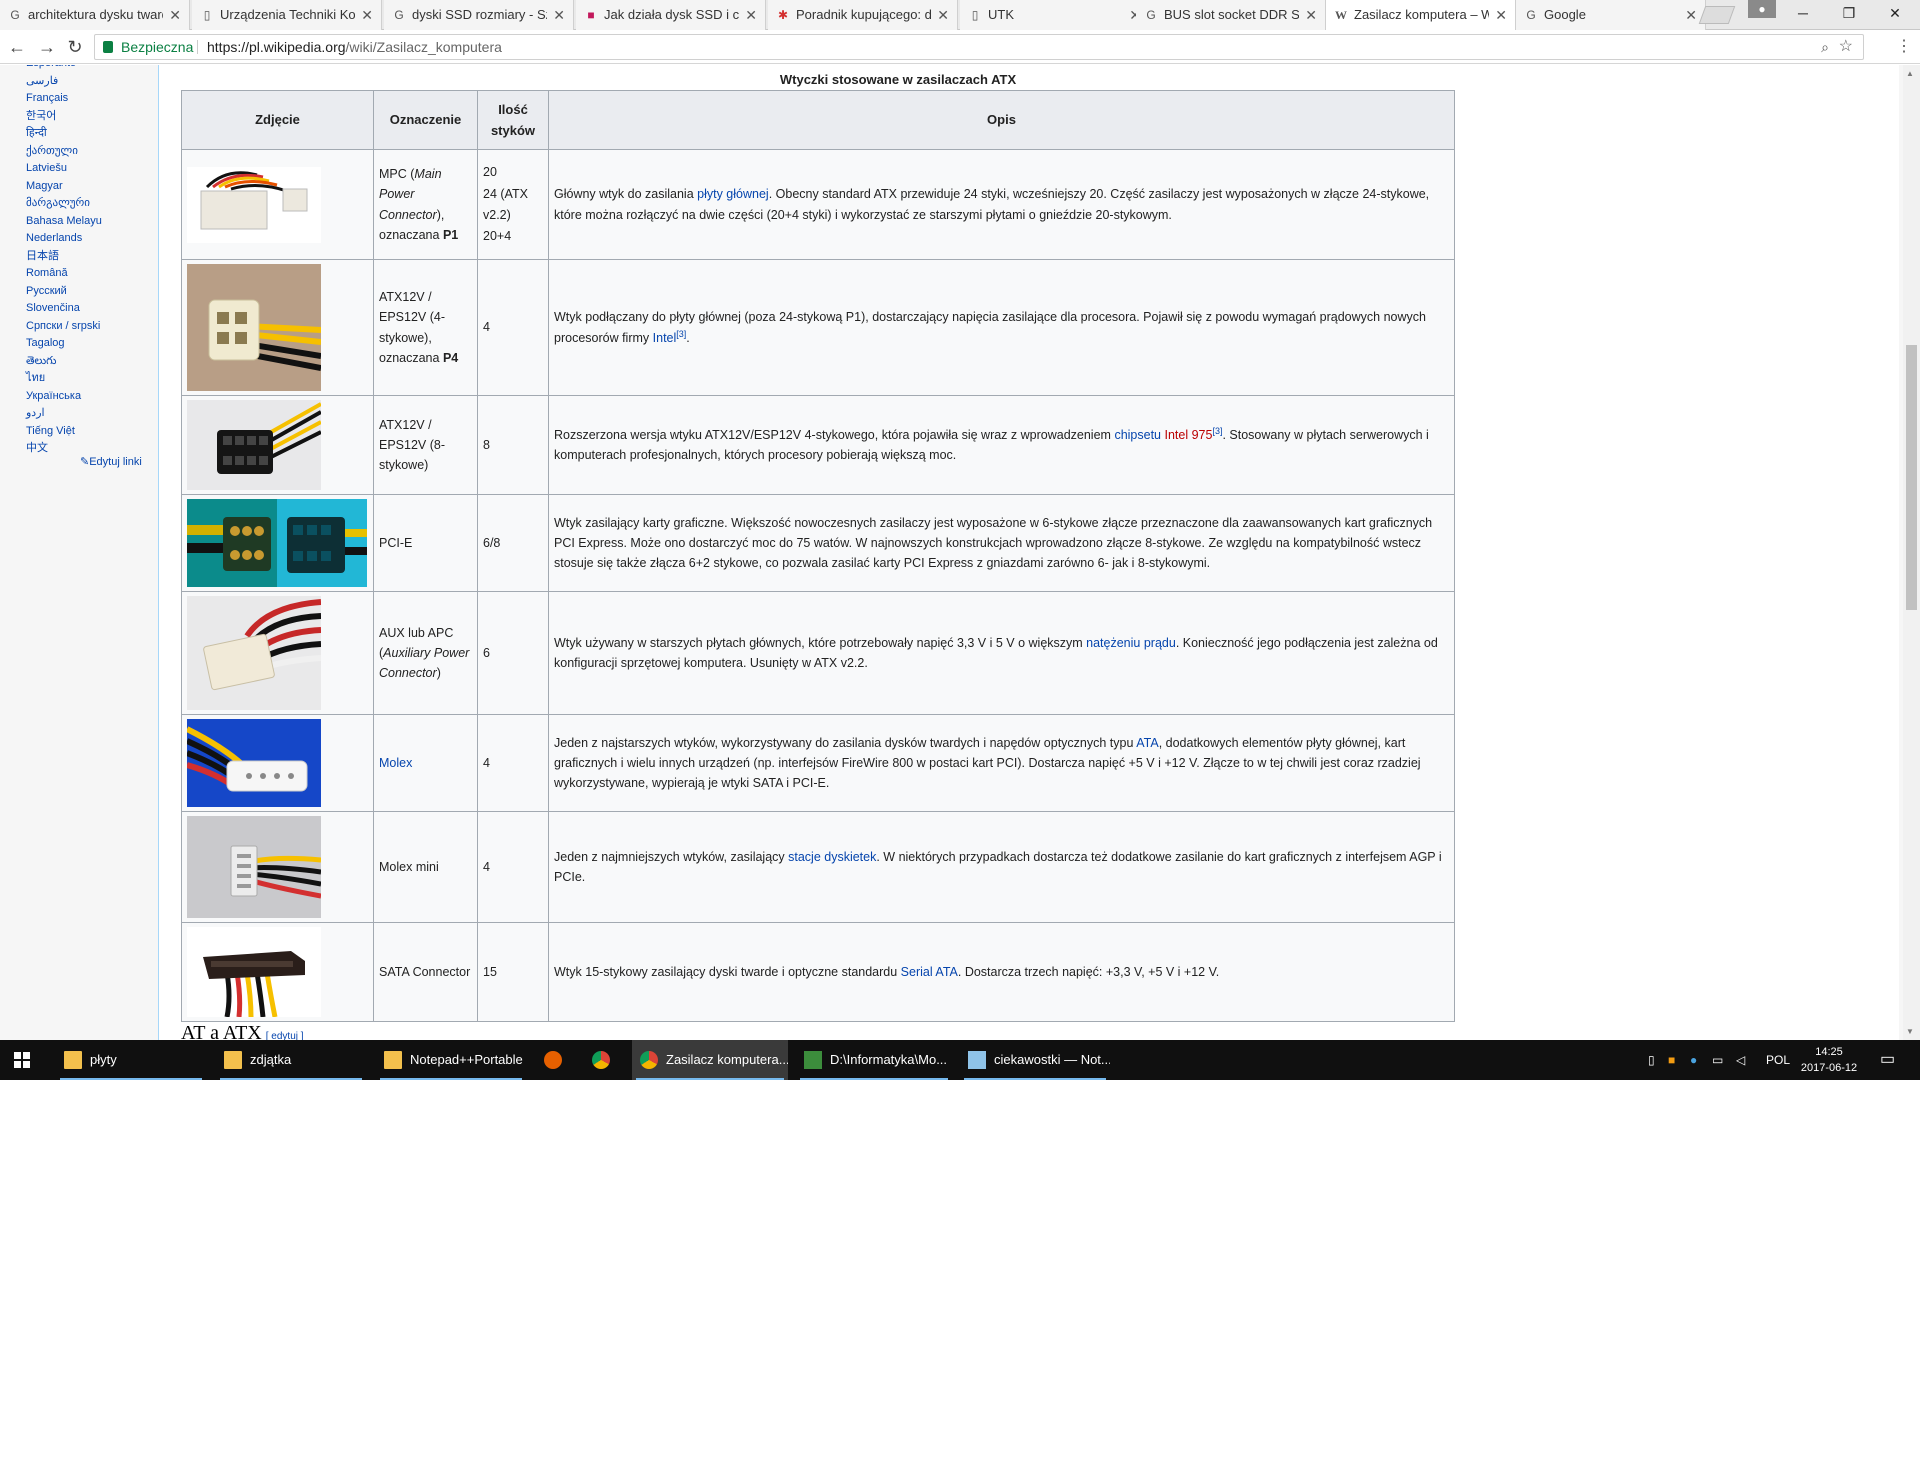 The height and width of the screenshot is (1479, 1920). Describe the element at coordinates (254, 204) in the screenshot. I see `mpc-connector-image` at that location.